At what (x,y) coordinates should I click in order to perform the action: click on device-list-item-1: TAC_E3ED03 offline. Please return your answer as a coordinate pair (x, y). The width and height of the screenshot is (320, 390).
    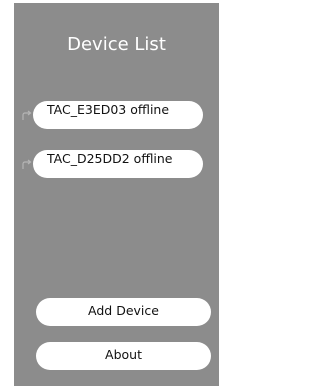
    Looking at the image, I should click on (111, 116).